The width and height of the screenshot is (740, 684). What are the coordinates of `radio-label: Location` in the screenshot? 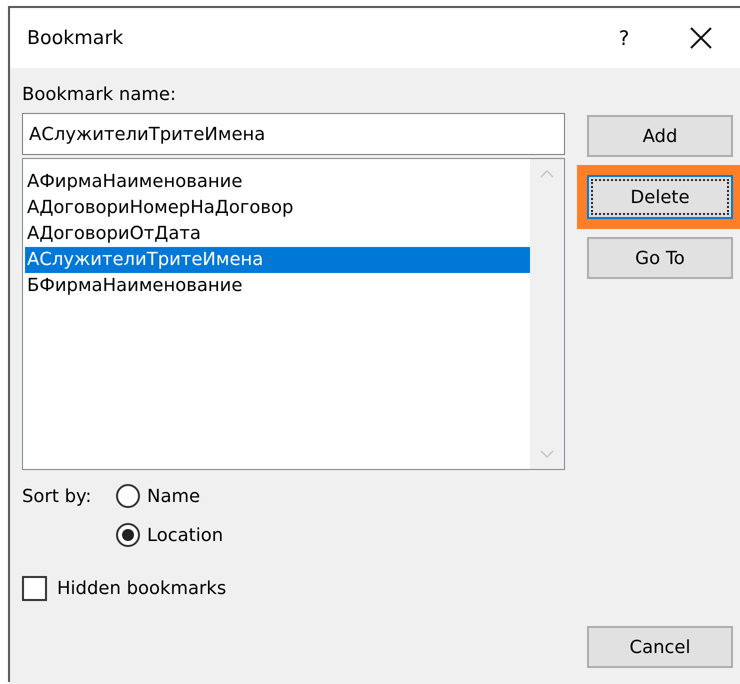 It's located at (185, 535).